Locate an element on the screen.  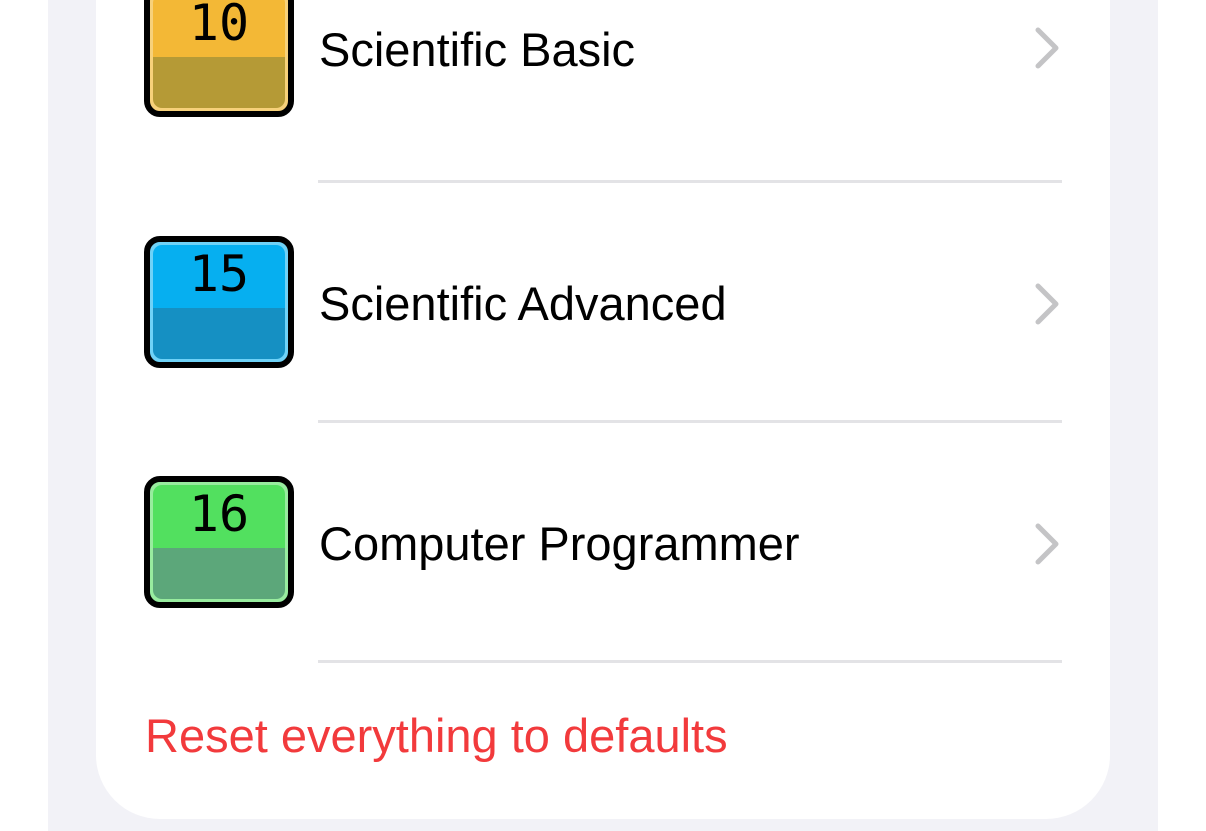
list-item-label: Computer Programmer is located at coordinates (559, 543).